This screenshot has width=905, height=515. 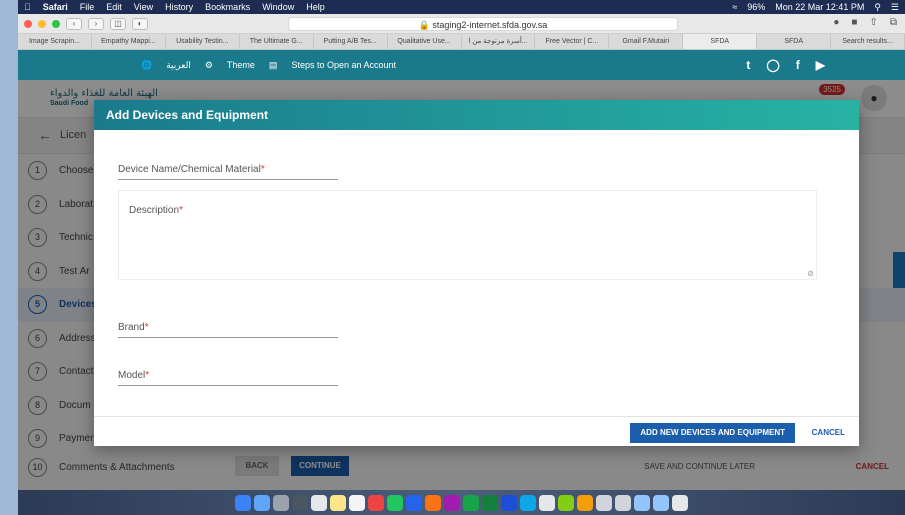 I want to click on menu-file: File, so click(x=87, y=7).